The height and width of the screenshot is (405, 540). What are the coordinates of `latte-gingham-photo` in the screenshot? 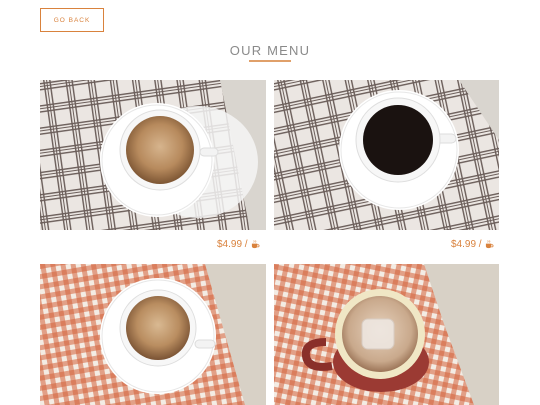 It's located at (153, 334).